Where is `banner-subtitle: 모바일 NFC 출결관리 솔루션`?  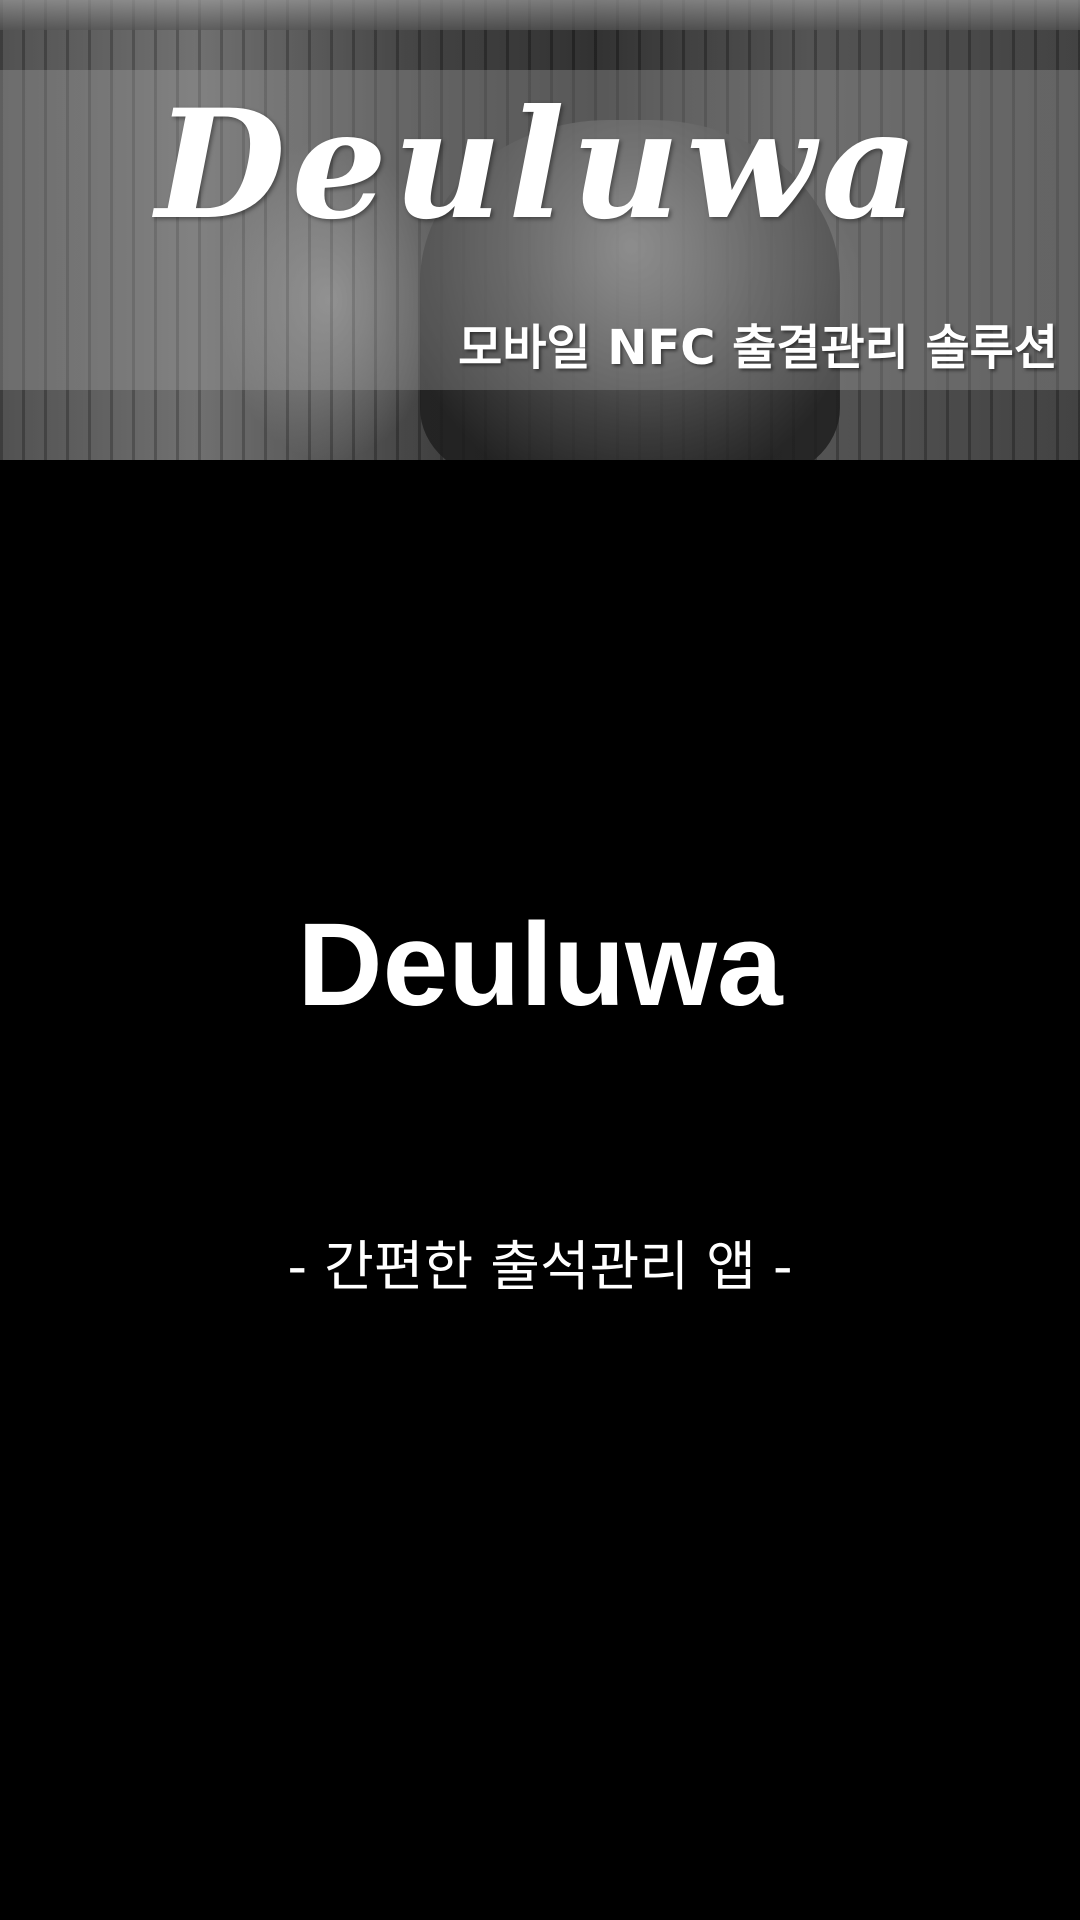
banner-subtitle: 모바일 NFC 출결관리 솔루션 is located at coordinates (758, 348).